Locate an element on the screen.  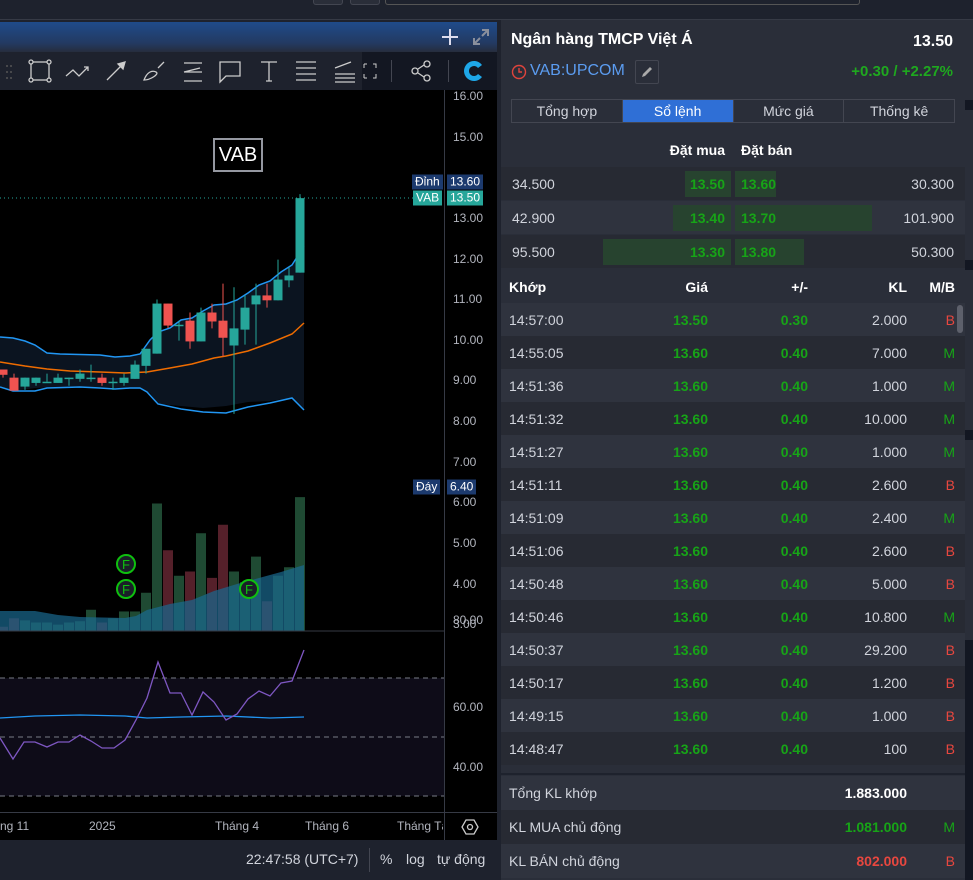
price-tick: 6.00 is located at coordinates (465, 502).